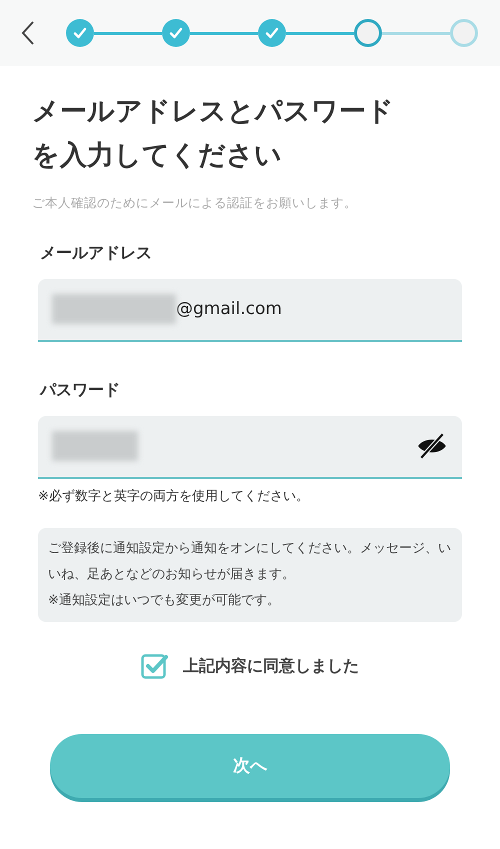 The width and height of the screenshot is (500, 849). What do you see at coordinates (155, 666) in the screenshot?
I see `agree-checkbox` at bounding box center [155, 666].